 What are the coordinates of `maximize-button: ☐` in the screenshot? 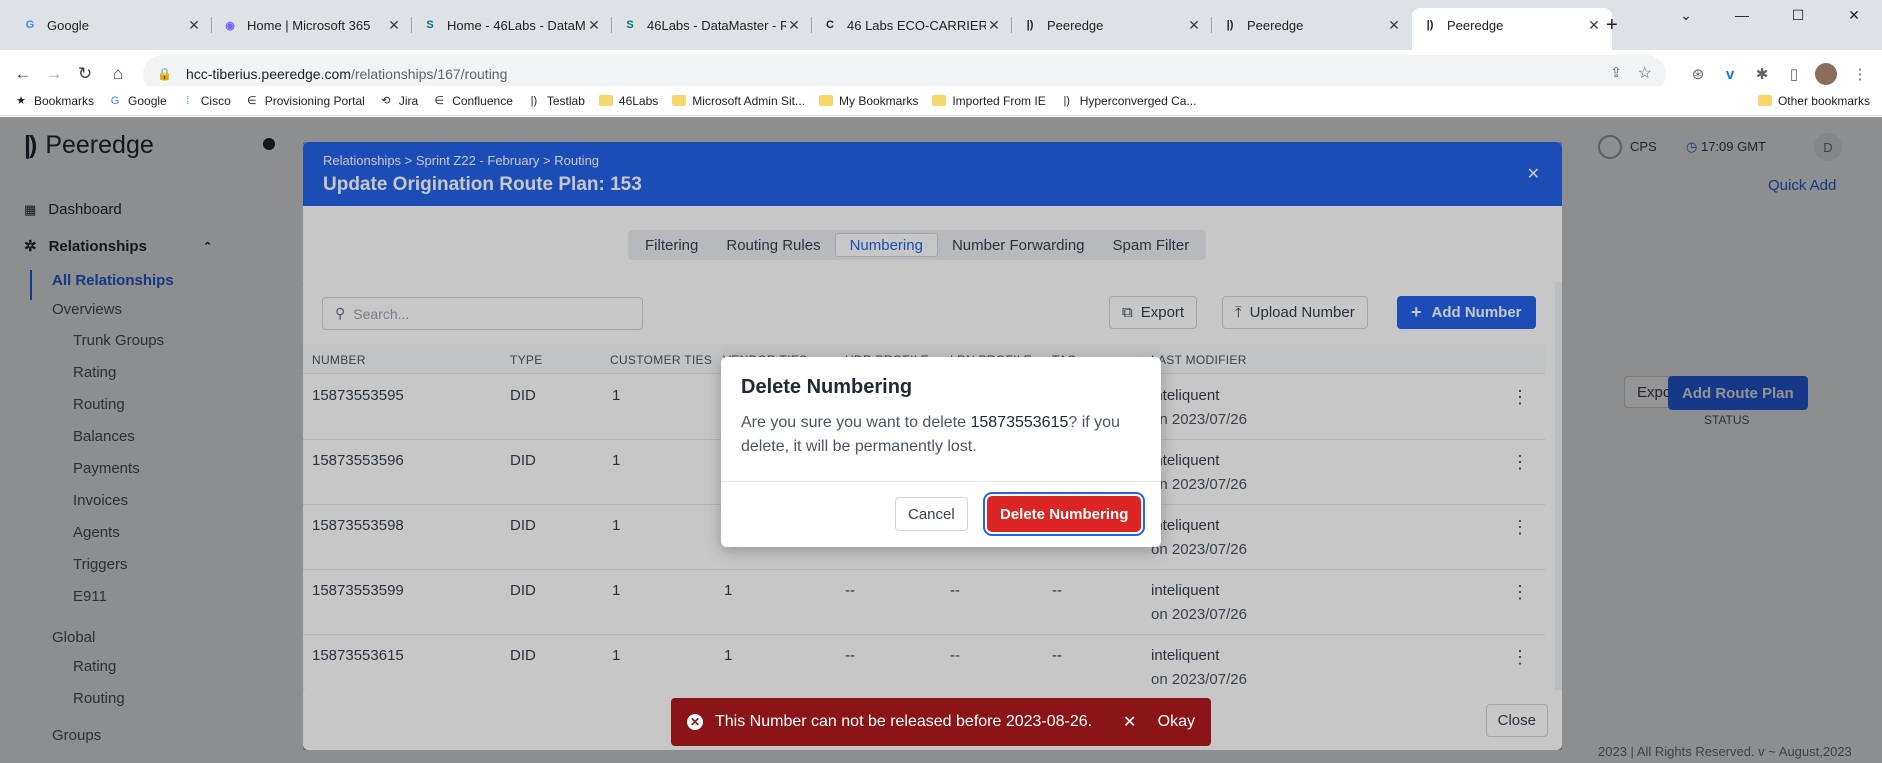 It's located at (1798, 15).